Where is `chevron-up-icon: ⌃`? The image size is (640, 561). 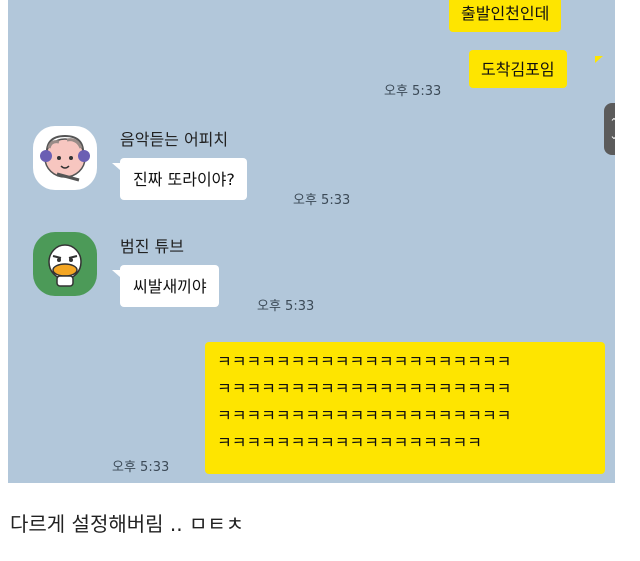 chevron-up-icon: ⌃ is located at coordinates (612, 122).